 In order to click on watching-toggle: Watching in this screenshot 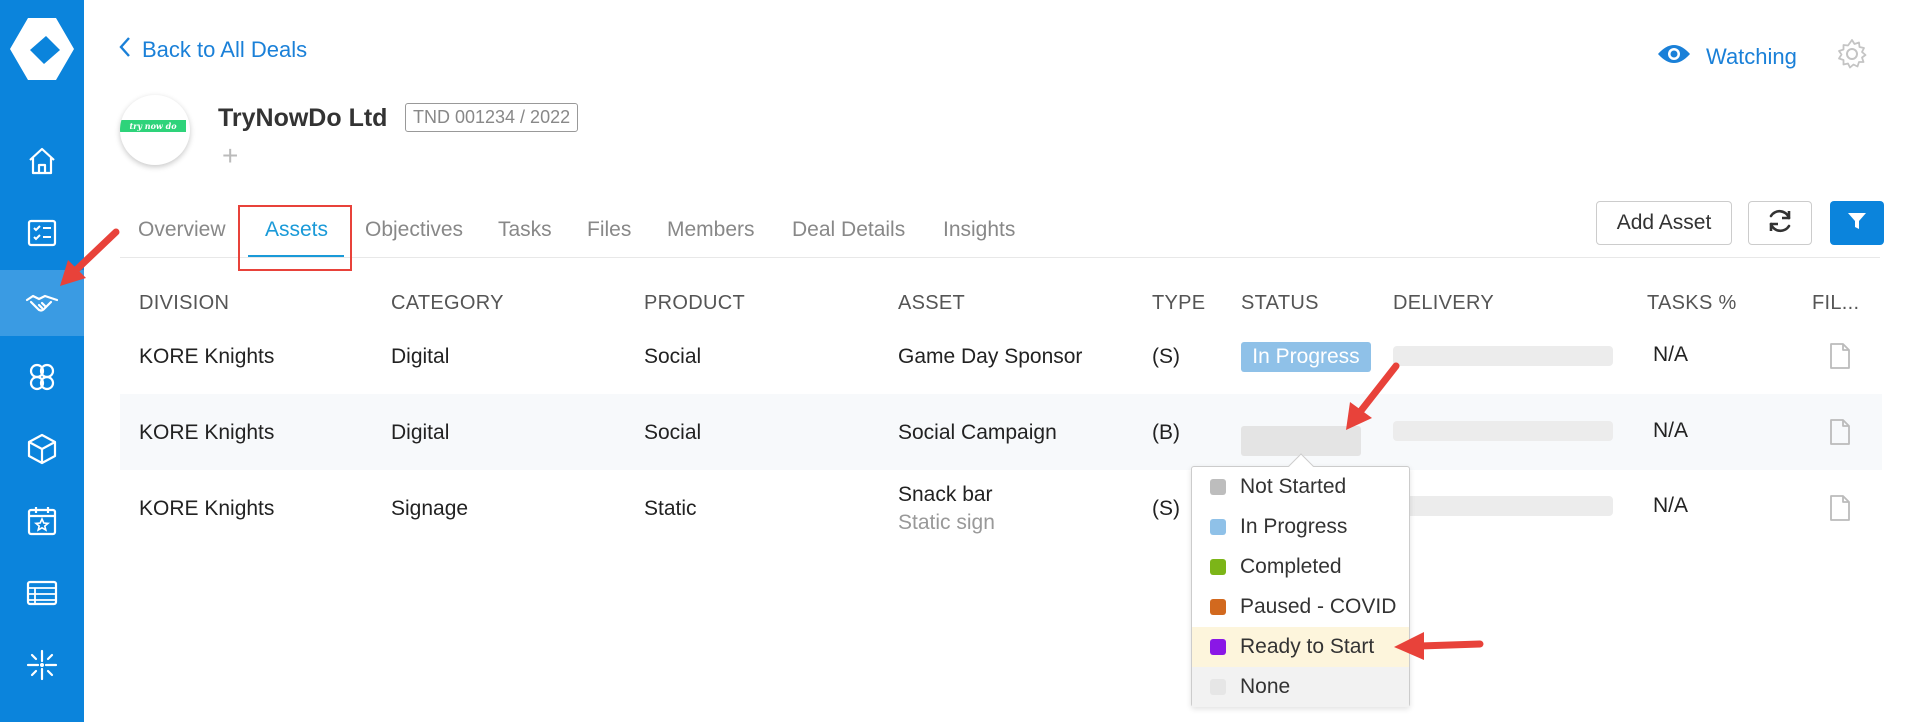, I will do `click(1726, 57)`.